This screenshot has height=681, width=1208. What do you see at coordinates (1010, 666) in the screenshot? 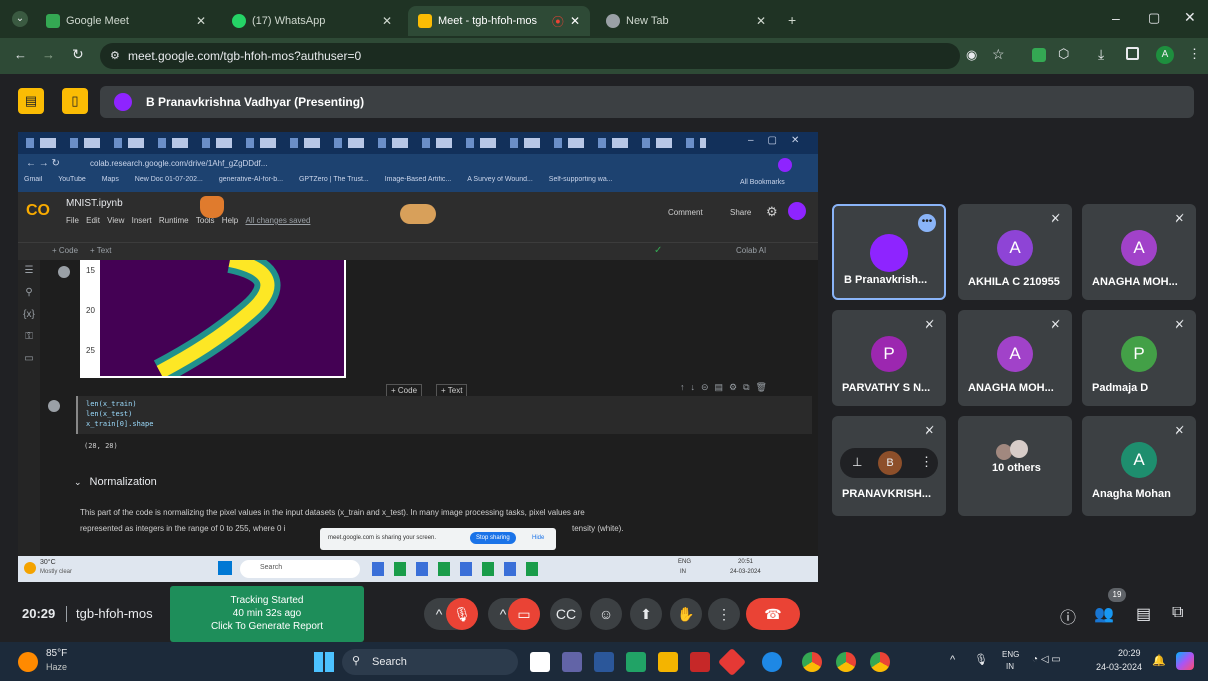
I see `region-indicator: IN` at bounding box center [1010, 666].